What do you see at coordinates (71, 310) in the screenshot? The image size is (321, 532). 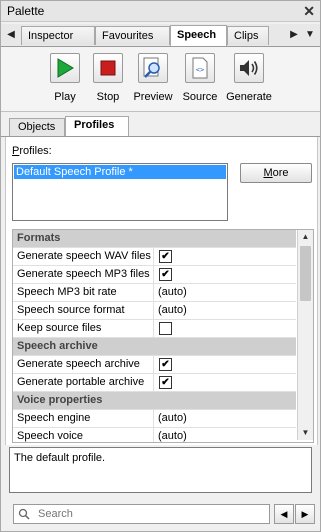 I see `property-key: Speech source format` at bounding box center [71, 310].